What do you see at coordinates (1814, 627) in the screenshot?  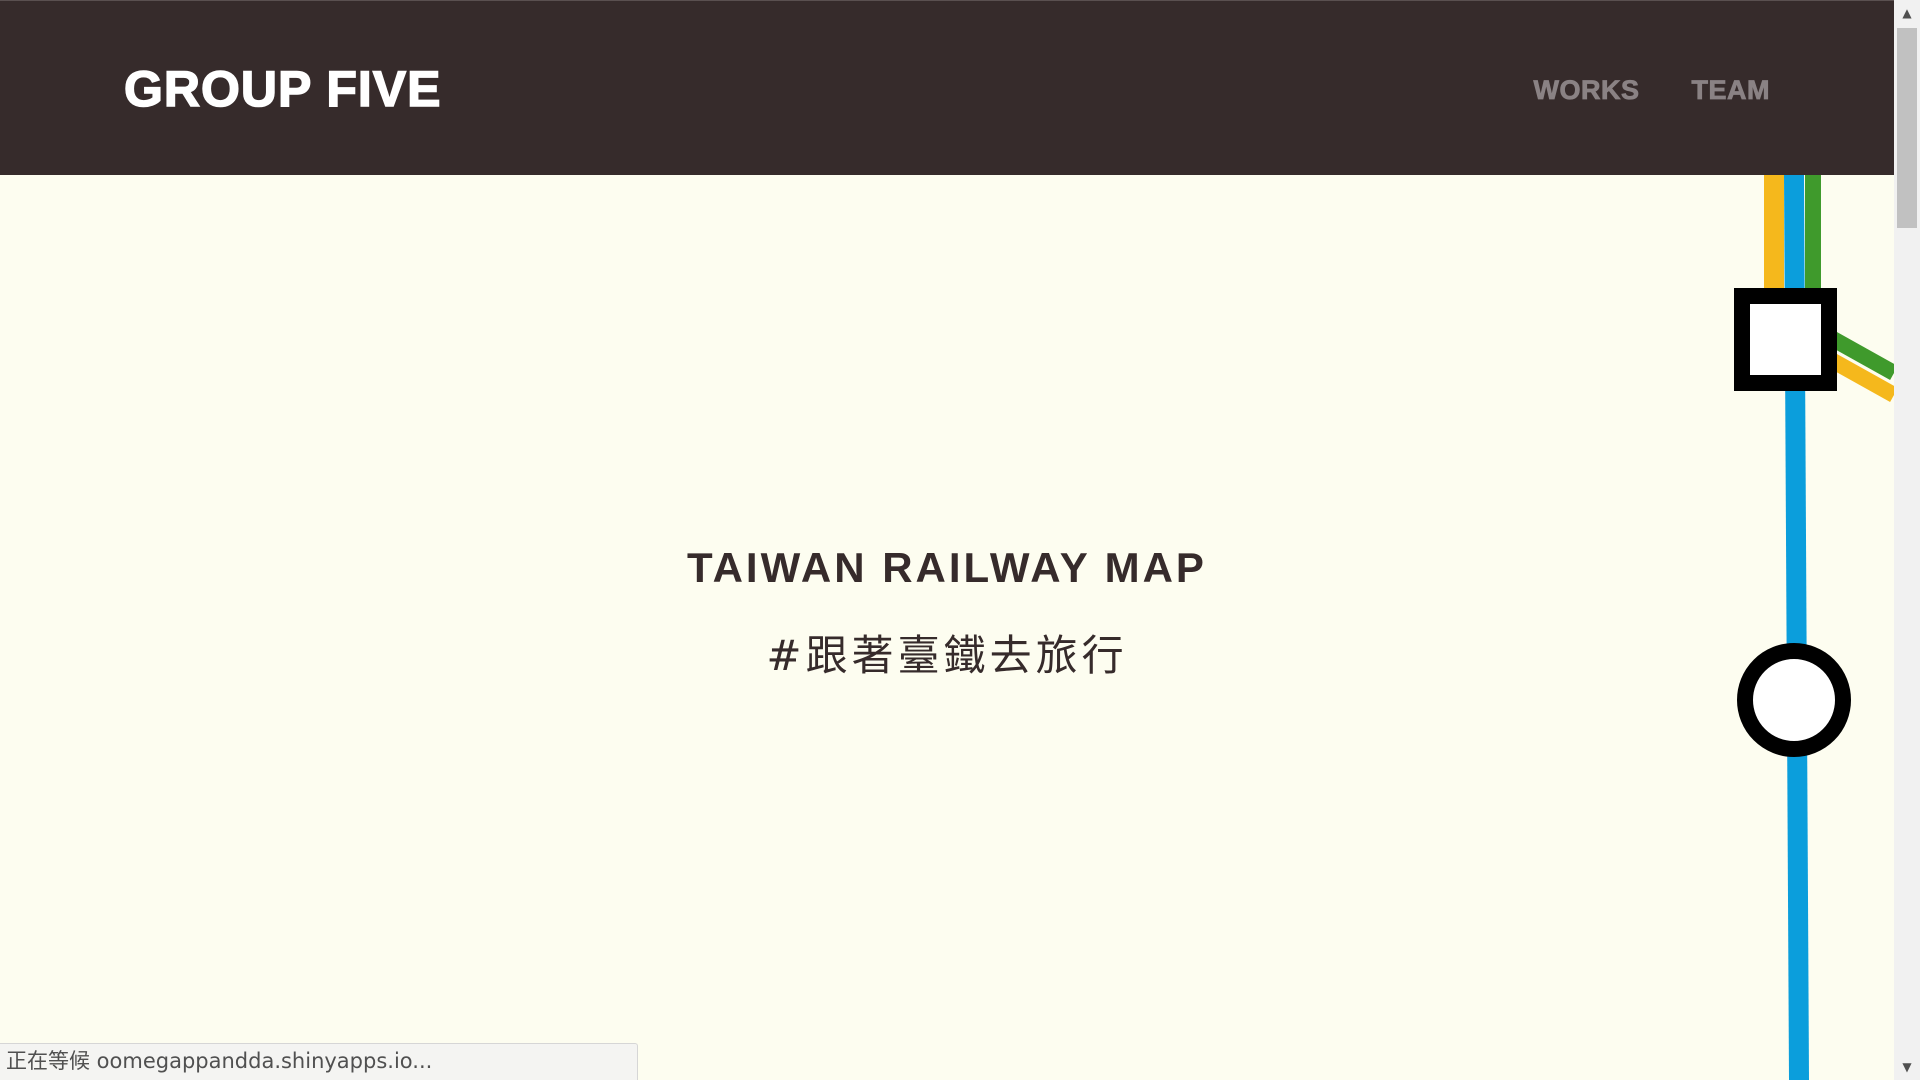 I see `railway-line-graphic` at bounding box center [1814, 627].